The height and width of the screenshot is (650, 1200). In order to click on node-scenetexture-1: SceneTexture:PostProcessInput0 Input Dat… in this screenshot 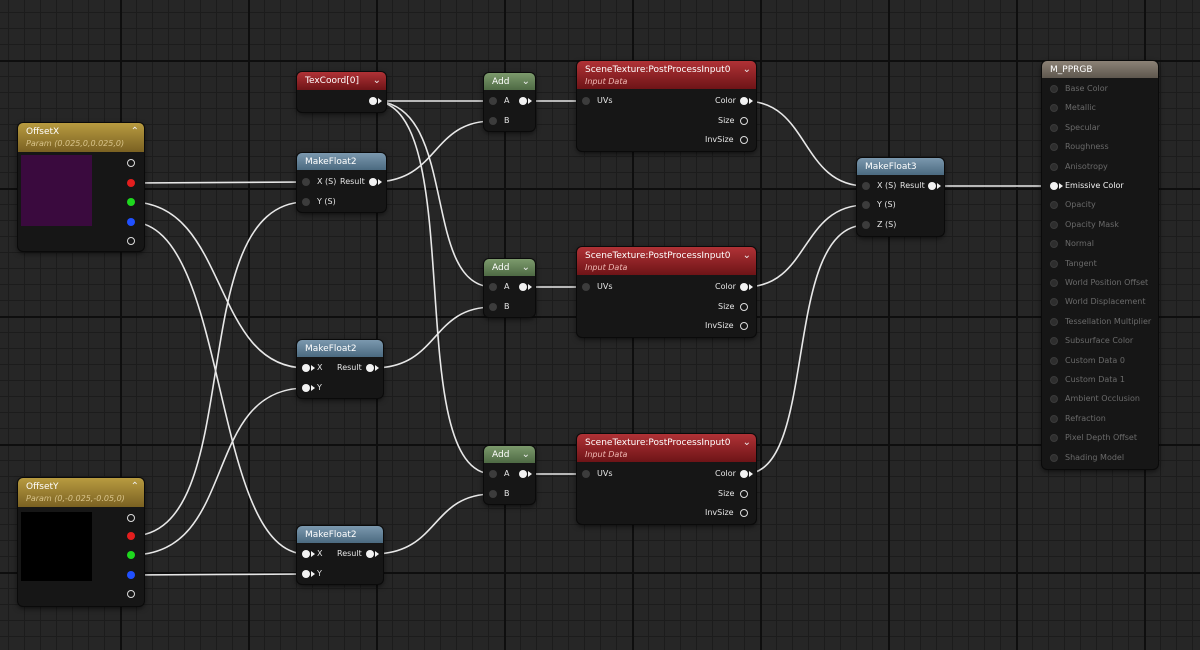, I will do `click(666, 106)`.